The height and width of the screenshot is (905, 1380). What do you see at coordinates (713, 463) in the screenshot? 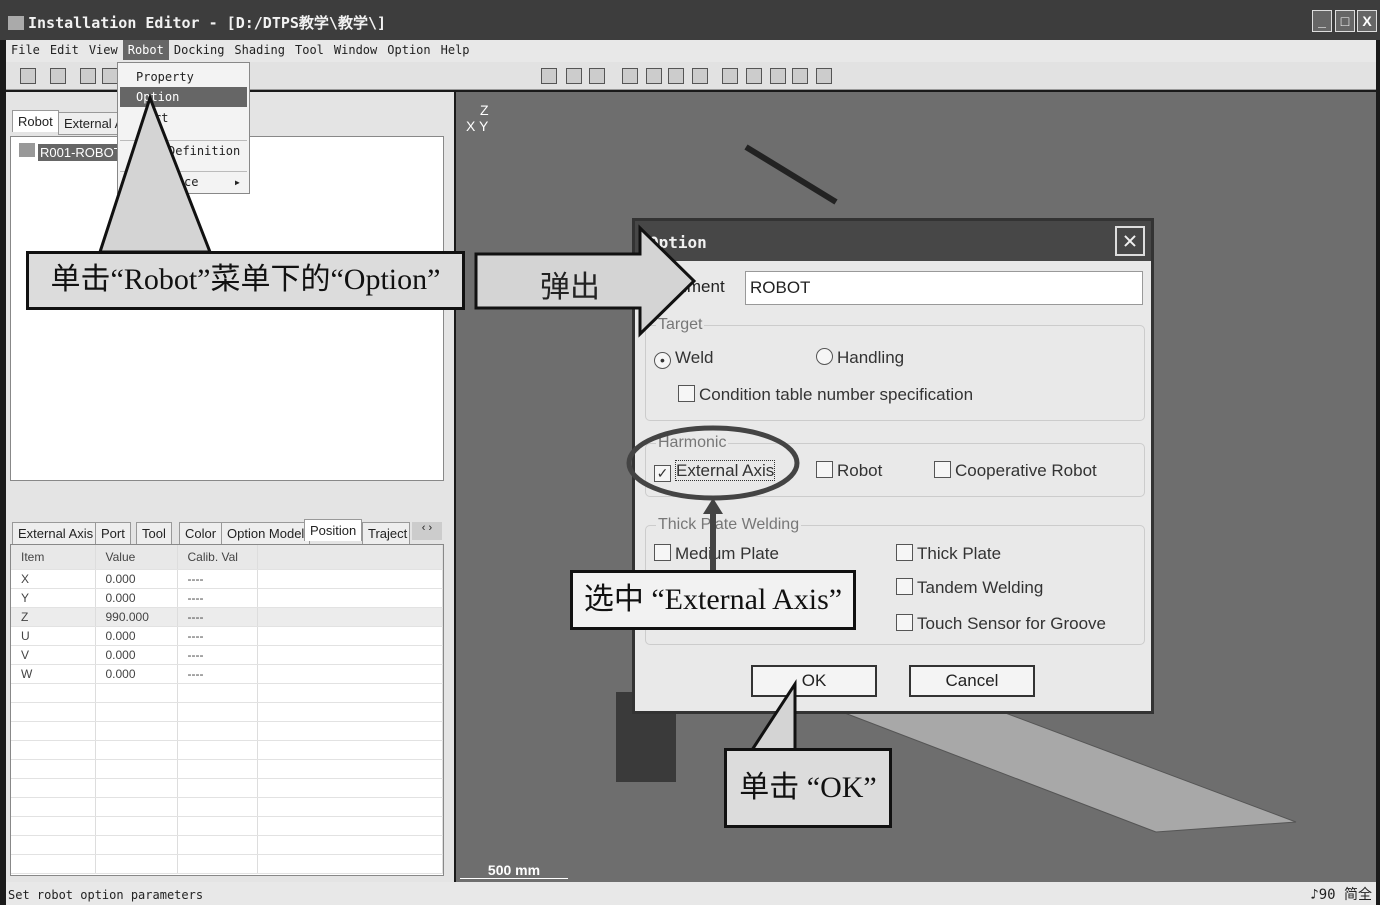
I see `highlight-ellipse` at bounding box center [713, 463].